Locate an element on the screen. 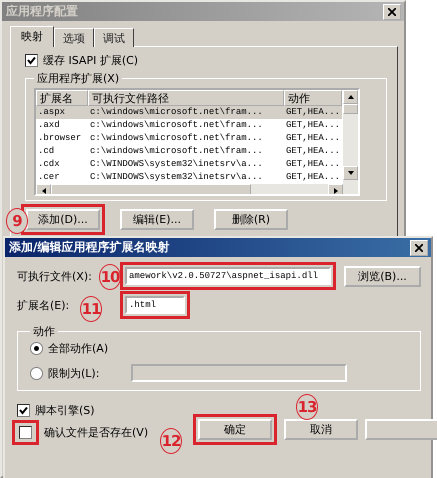 The width and height of the screenshot is (437, 478). dialog-button: 确定 is located at coordinates (235, 429).